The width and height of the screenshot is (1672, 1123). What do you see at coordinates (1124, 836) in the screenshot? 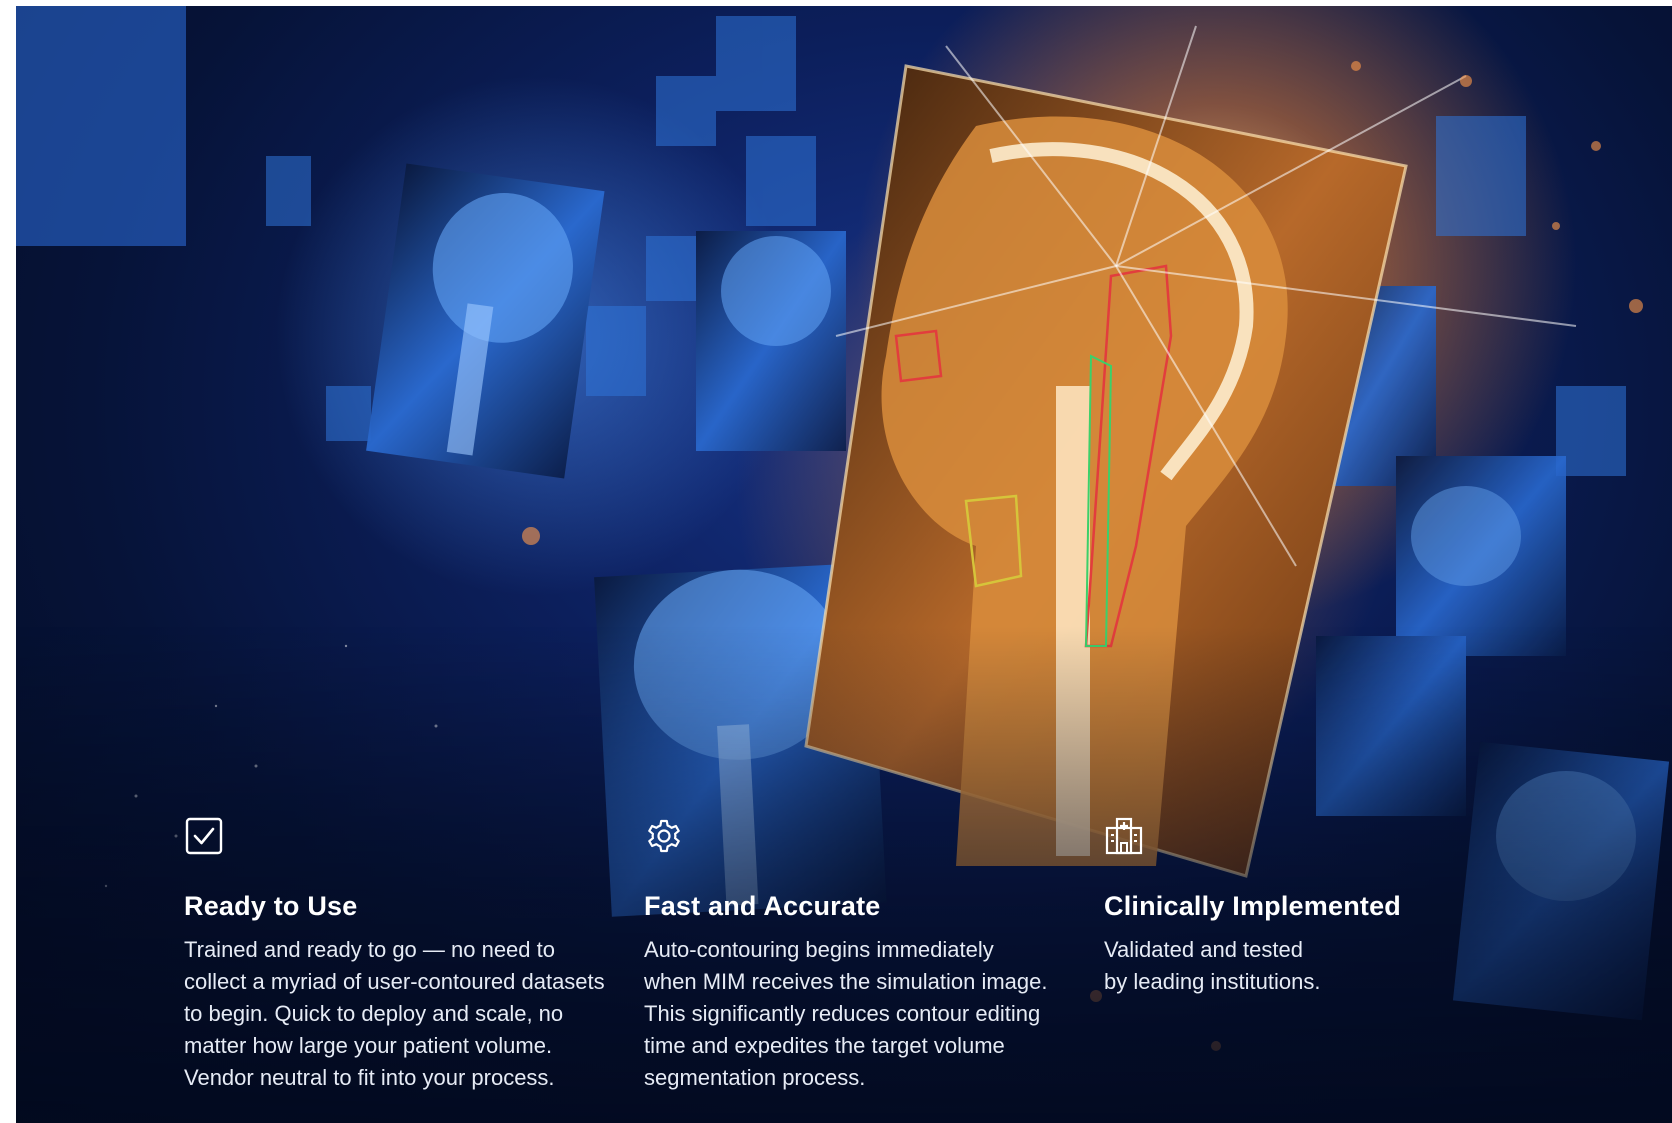
I see `hospital-icon` at bounding box center [1124, 836].